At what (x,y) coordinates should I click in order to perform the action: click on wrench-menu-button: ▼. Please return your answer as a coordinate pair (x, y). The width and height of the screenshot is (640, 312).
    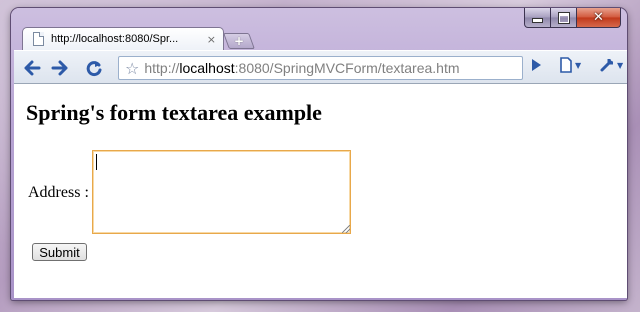
    Looking at the image, I should click on (611, 65).